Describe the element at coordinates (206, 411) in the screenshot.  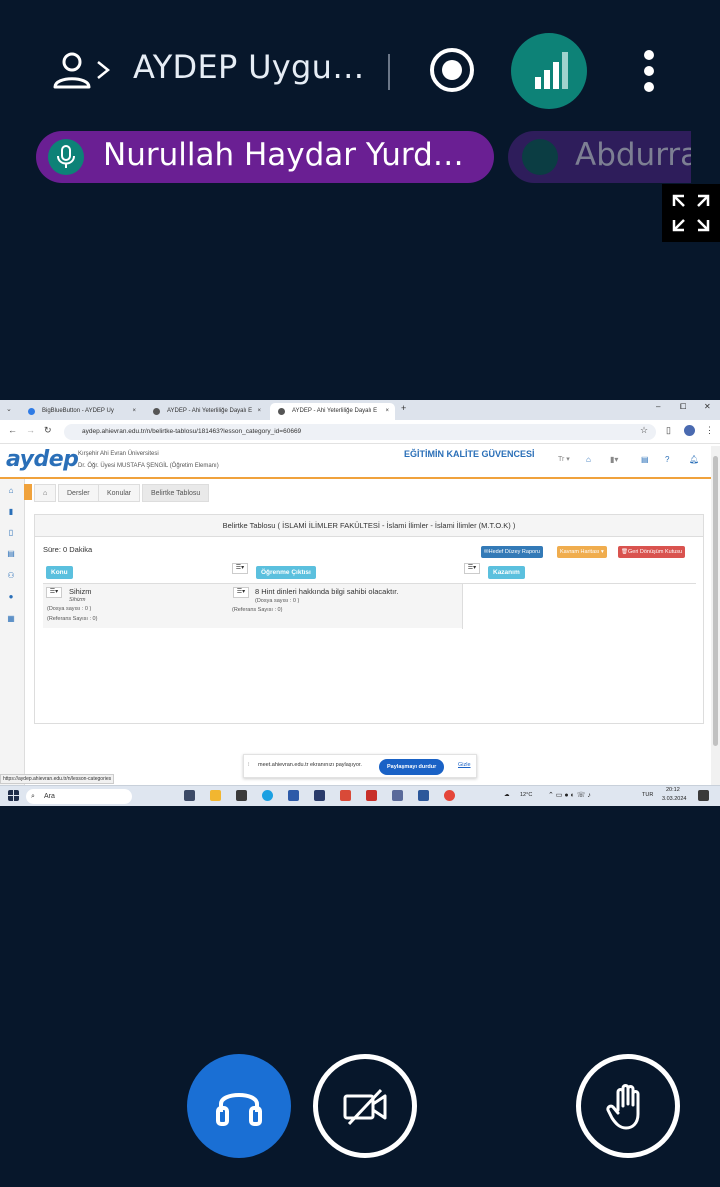
I see `browser-tab: AYDEP - Ahi Yeterliliğe Dayalı E ×` at that location.